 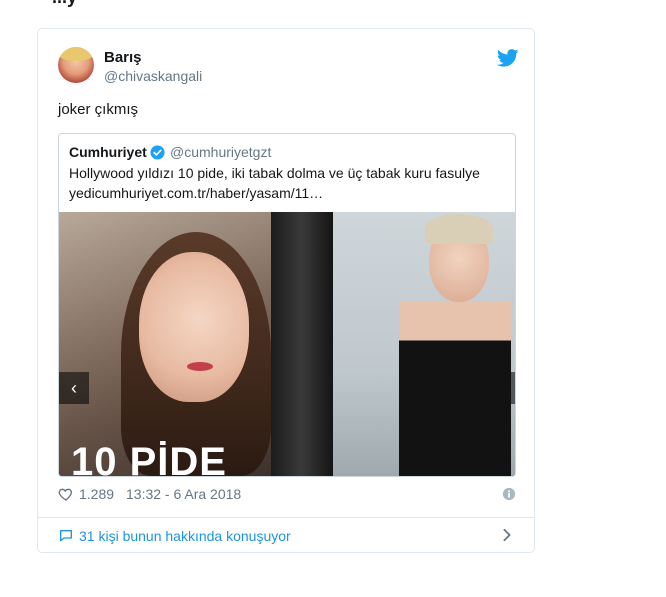 What do you see at coordinates (66, 536) in the screenshot?
I see `speech-bubble-icon` at bounding box center [66, 536].